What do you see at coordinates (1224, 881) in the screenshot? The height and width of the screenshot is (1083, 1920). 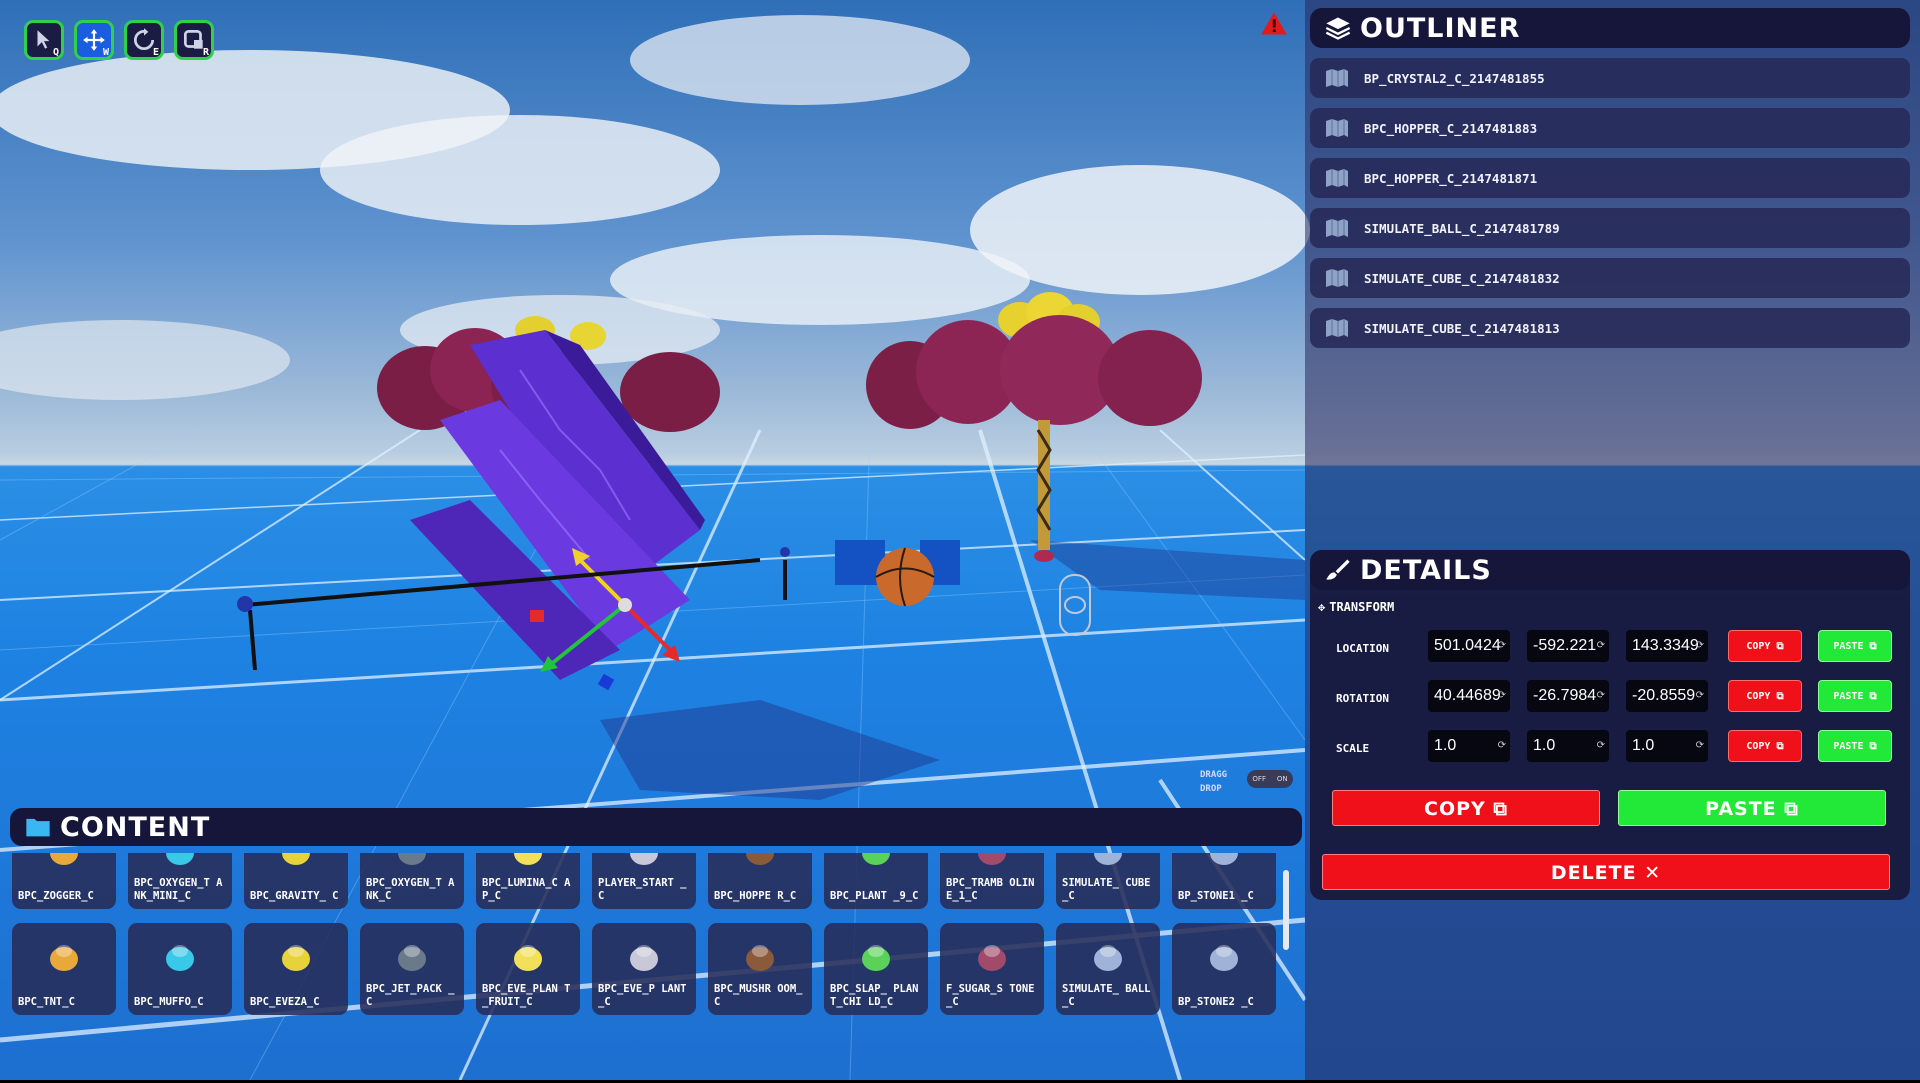 I see `content-tile: BP_STONE1 _C` at bounding box center [1224, 881].